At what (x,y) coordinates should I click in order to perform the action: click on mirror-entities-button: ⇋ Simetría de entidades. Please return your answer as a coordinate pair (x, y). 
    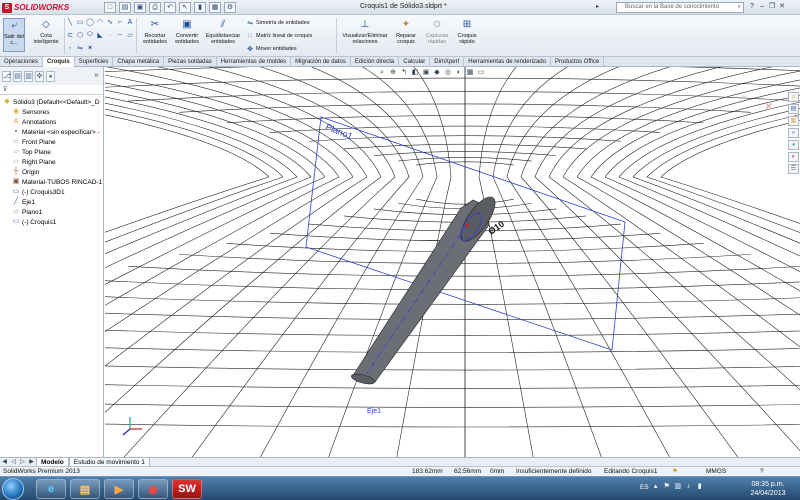
    Looking at the image, I should click on (277, 23).